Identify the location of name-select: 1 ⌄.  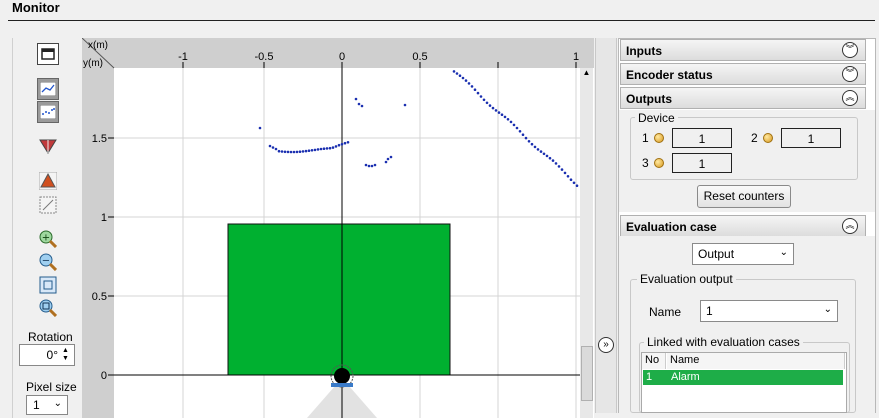
(769, 311).